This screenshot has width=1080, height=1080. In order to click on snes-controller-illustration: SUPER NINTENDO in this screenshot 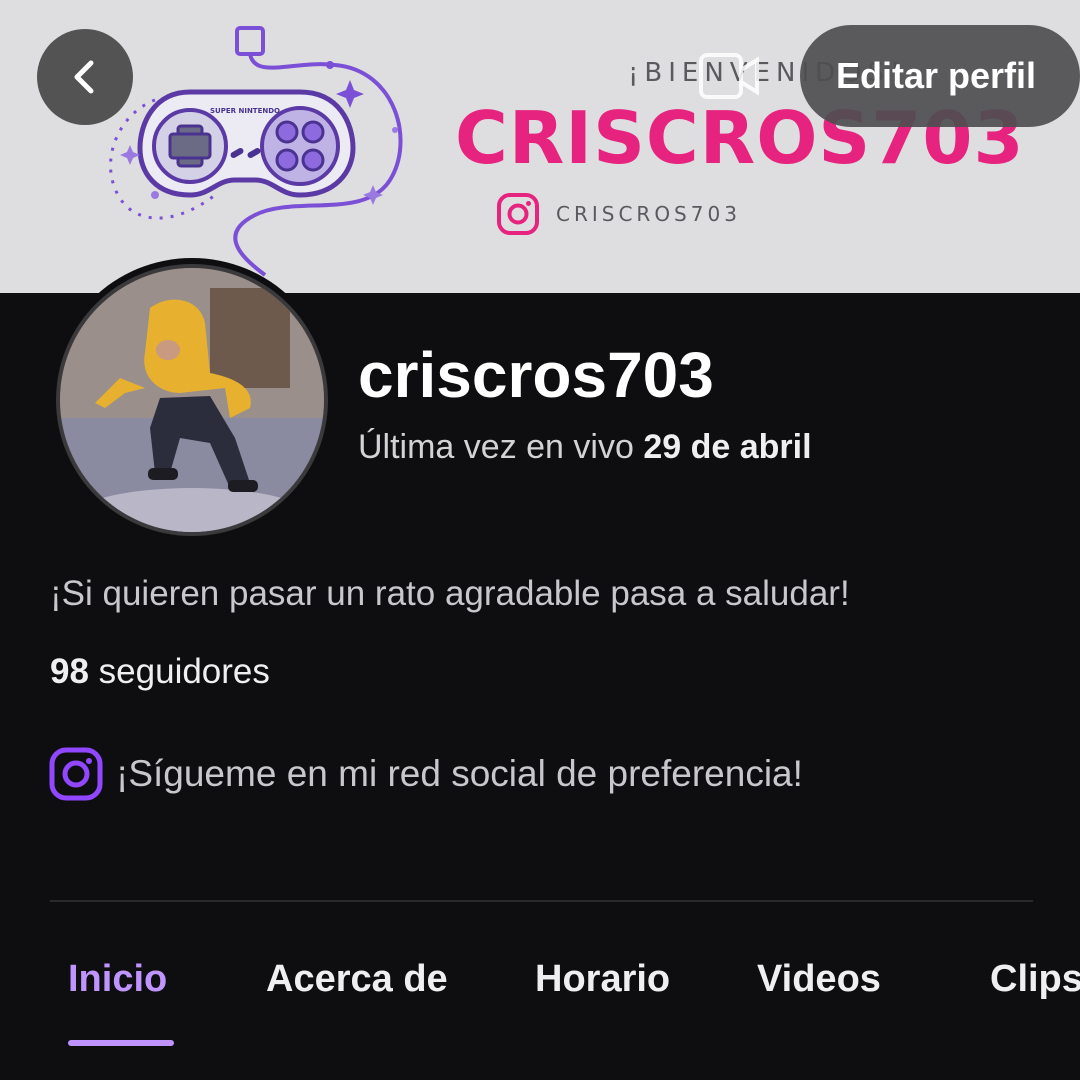, I will do `click(256, 151)`.